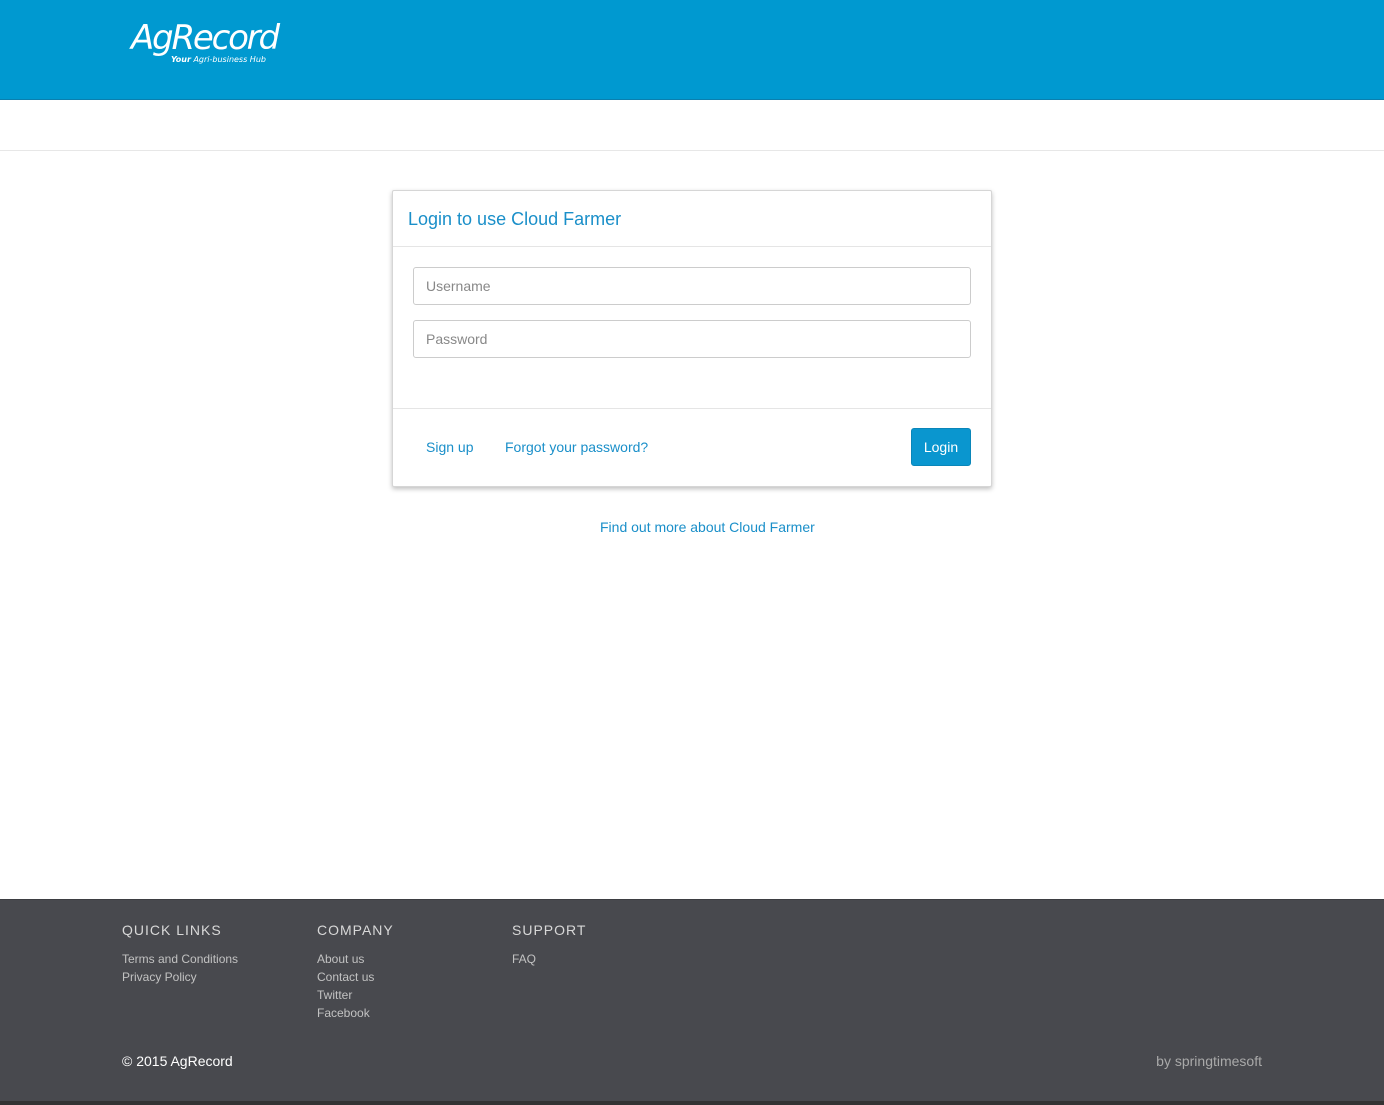 Image resolution: width=1384 pixels, height=1105 pixels. What do you see at coordinates (205, 38) in the screenshot?
I see `logo-wordmark: AgRecord` at bounding box center [205, 38].